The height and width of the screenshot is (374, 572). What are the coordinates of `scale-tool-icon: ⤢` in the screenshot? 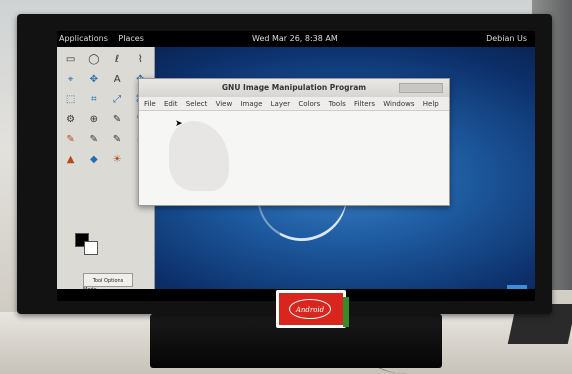 It's located at (117, 100).